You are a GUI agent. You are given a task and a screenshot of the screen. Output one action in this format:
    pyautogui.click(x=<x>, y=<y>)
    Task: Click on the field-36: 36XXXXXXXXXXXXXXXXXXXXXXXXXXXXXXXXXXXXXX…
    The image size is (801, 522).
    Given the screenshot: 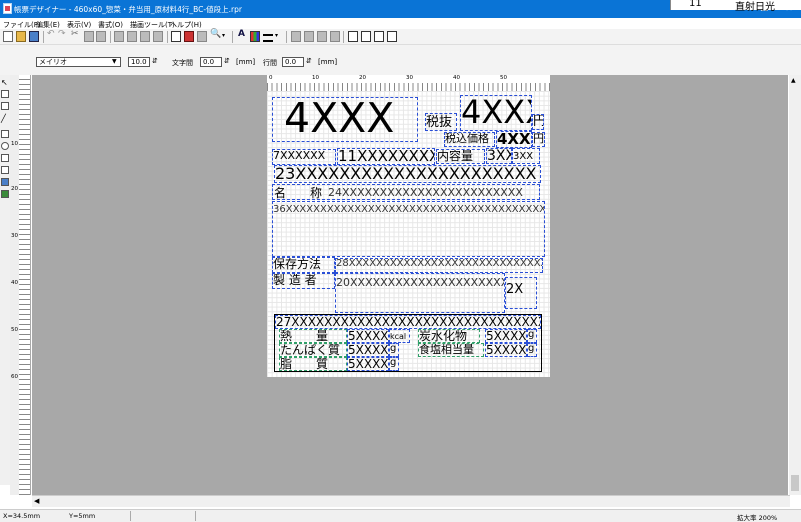 What is the action you would take?
    pyautogui.click(x=408, y=229)
    